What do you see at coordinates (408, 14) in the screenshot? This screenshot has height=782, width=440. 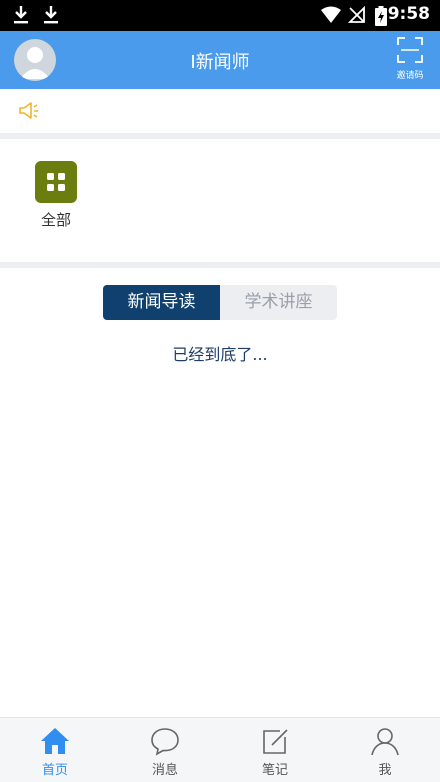 I see `status-time: 9:58` at bounding box center [408, 14].